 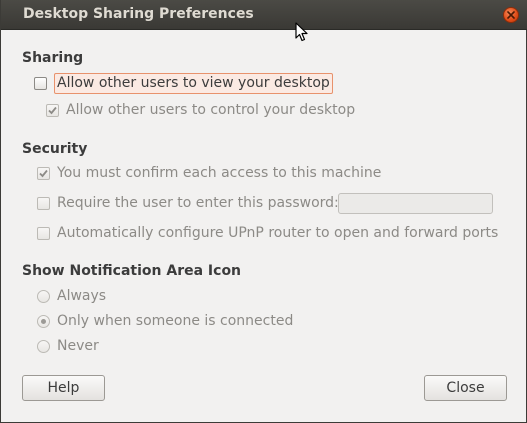 I want to click on notification-heading: Show Notification Area Icon, so click(x=132, y=271).